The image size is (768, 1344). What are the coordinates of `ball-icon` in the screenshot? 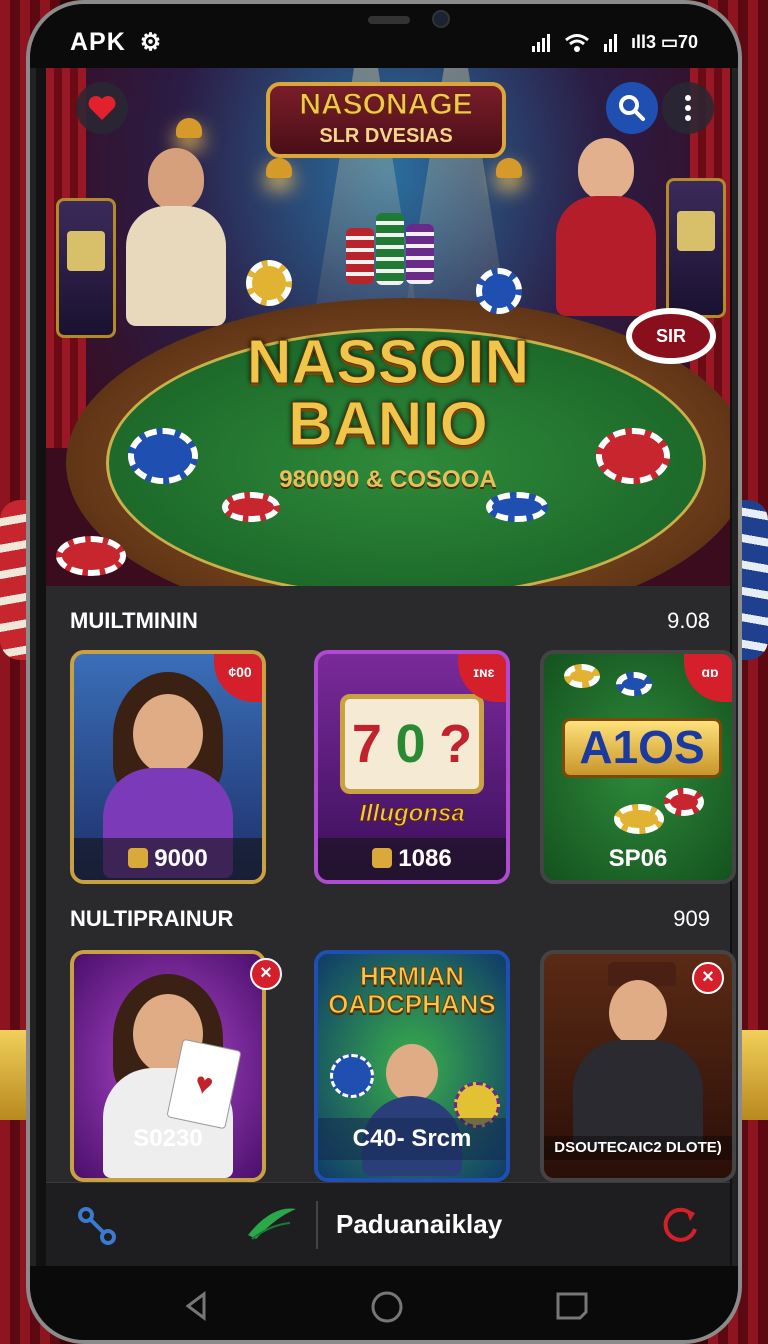 It's located at (352, 1076).